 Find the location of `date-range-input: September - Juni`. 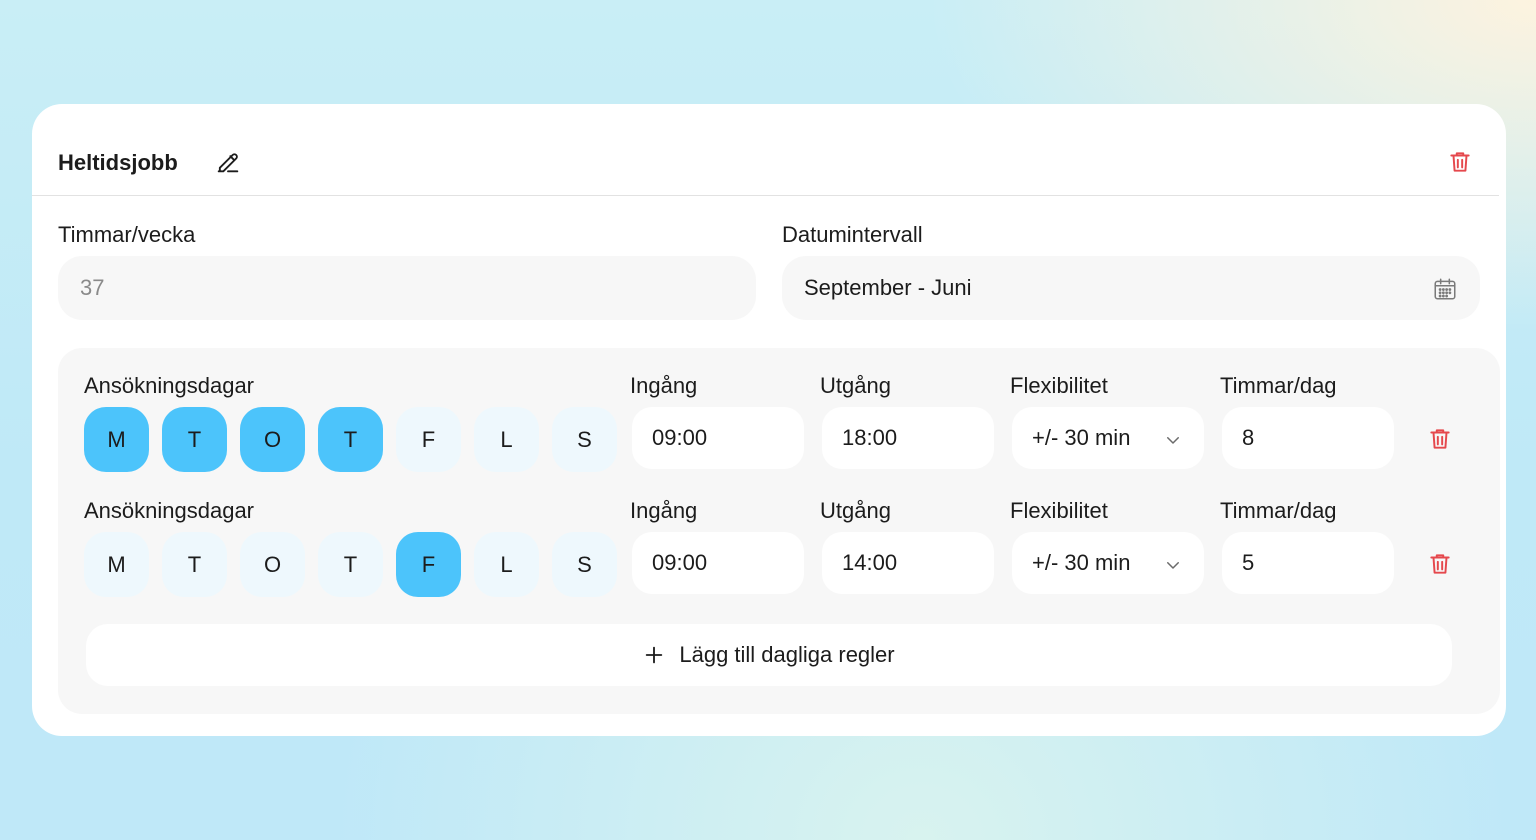

date-range-input: September - Juni is located at coordinates (1131, 288).